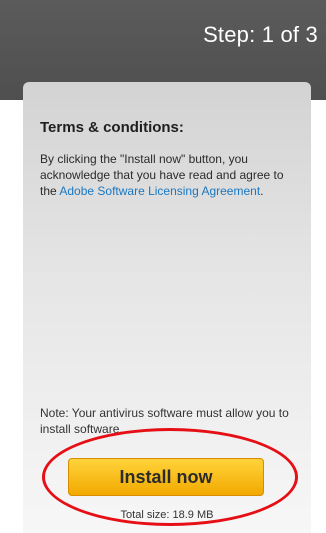  I want to click on terms-body-after-link: ., so click(262, 191).